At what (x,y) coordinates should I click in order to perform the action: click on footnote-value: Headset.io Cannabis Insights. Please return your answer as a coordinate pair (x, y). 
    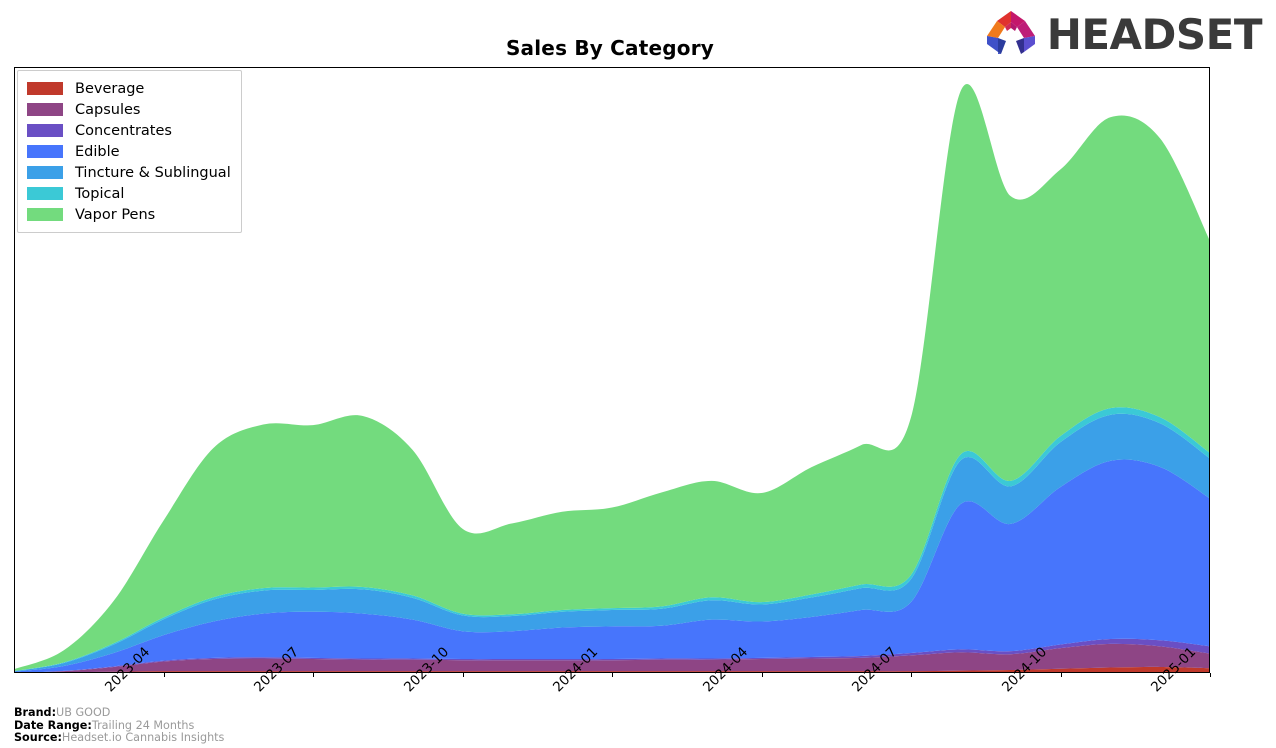
    Looking at the image, I should click on (143, 738).